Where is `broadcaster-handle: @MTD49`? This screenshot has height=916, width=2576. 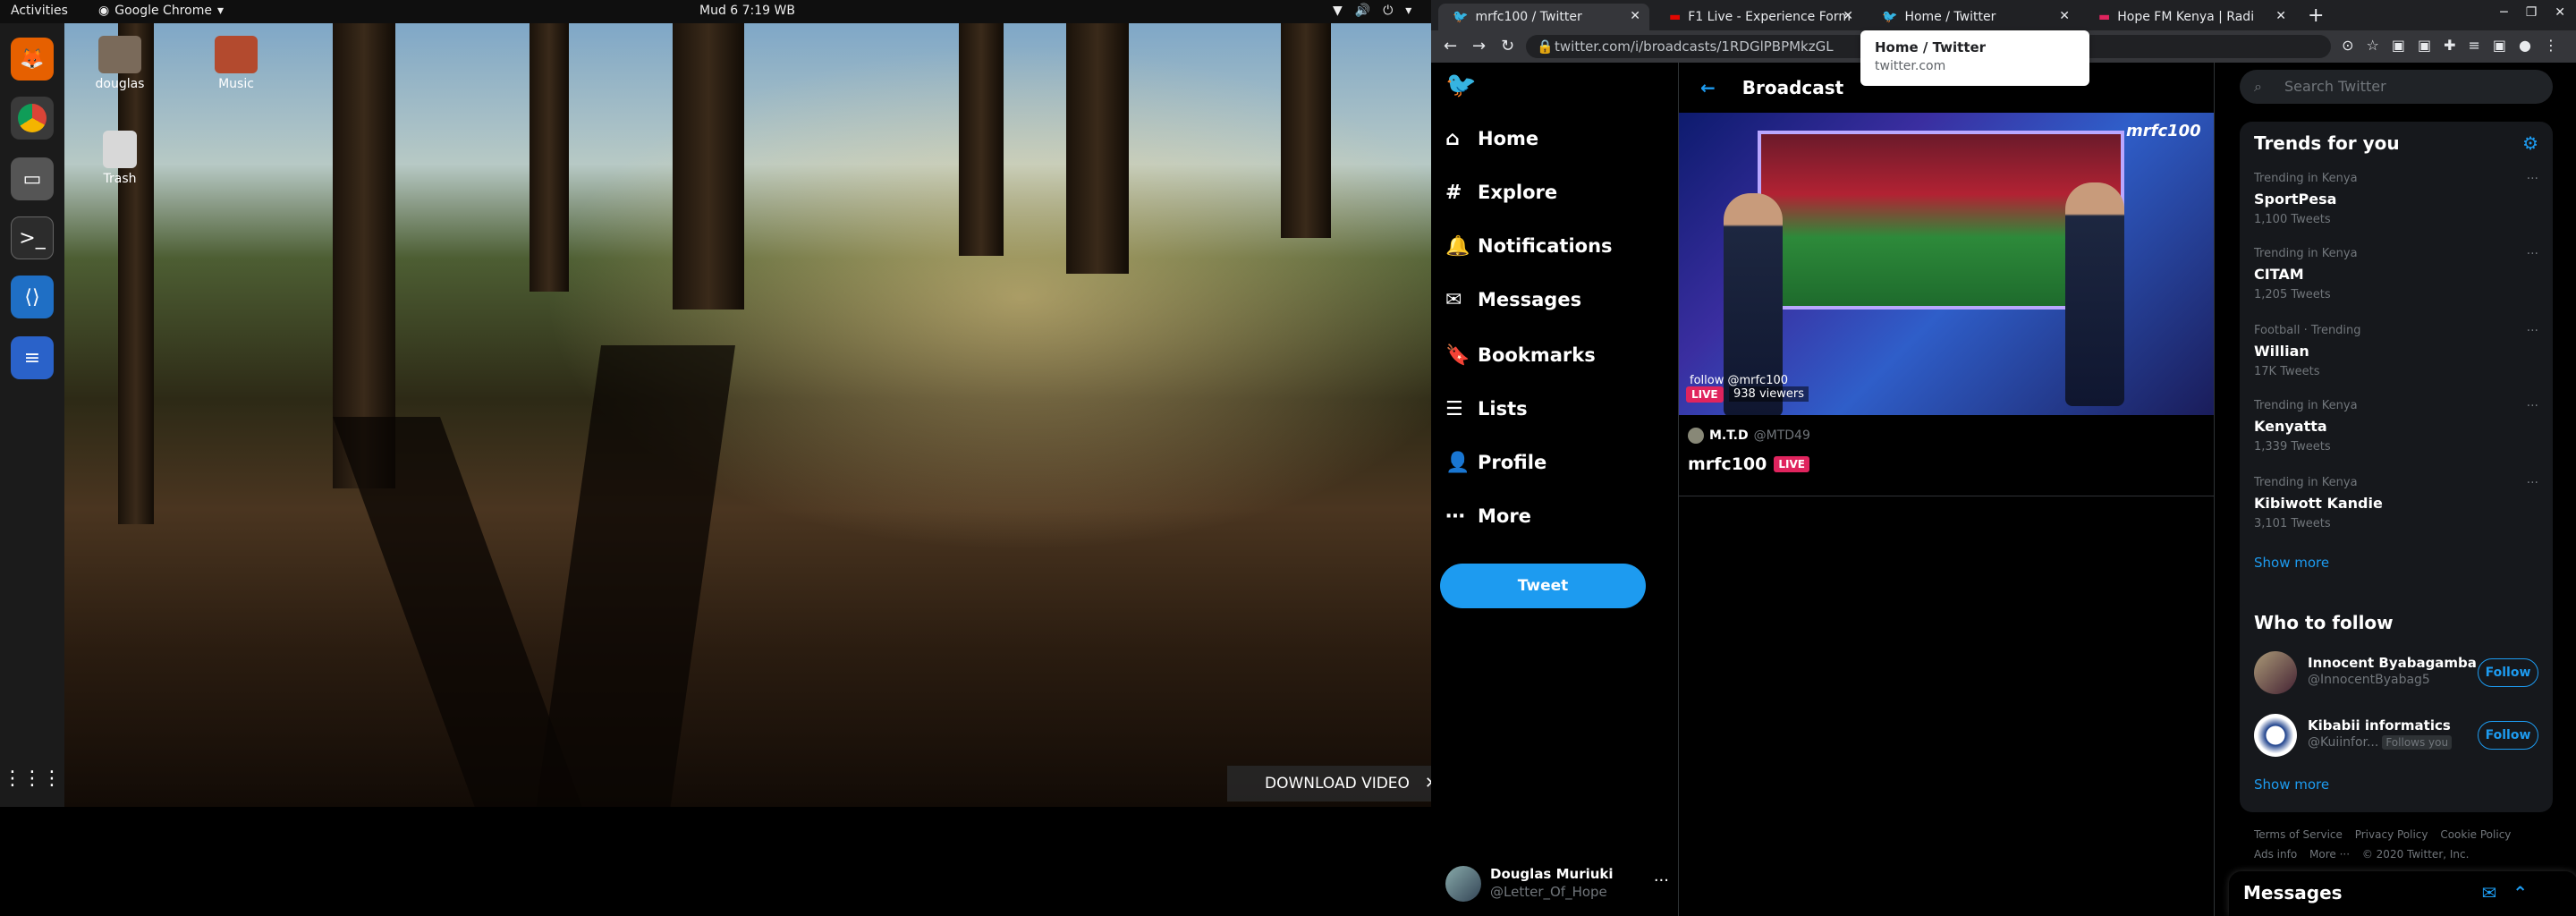 broadcaster-handle: @MTD49 is located at coordinates (1781, 435).